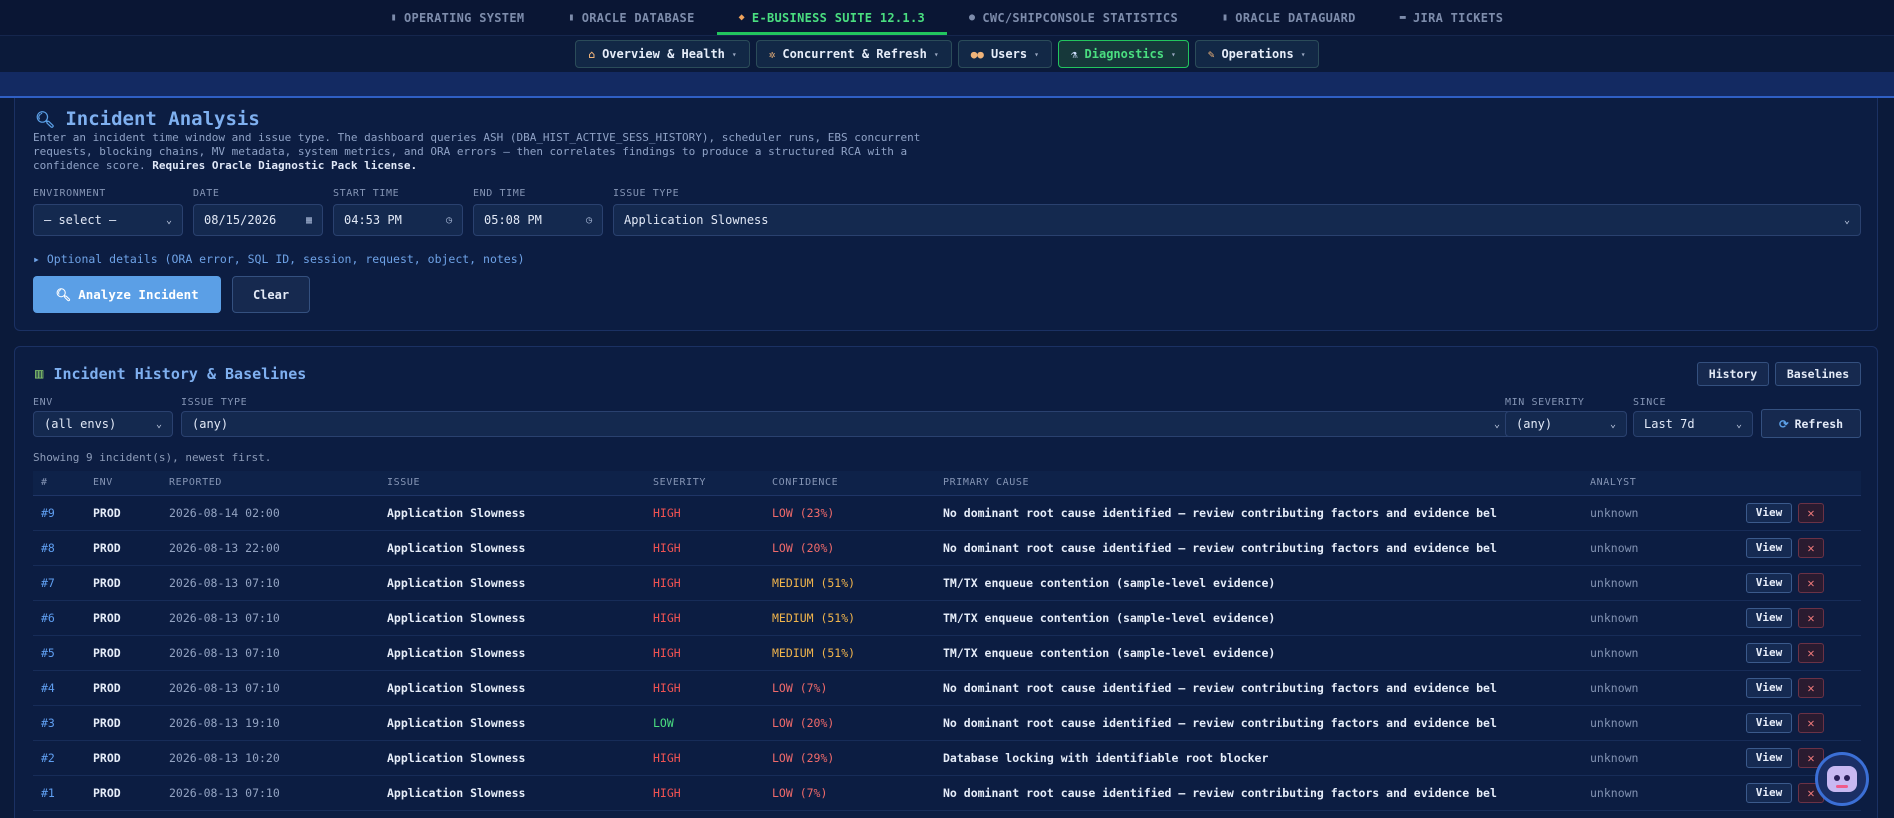 This screenshot has height=818, width=1894. I want to click on issue-type-select: Application Slowness ⌄, so click(1237, 220).